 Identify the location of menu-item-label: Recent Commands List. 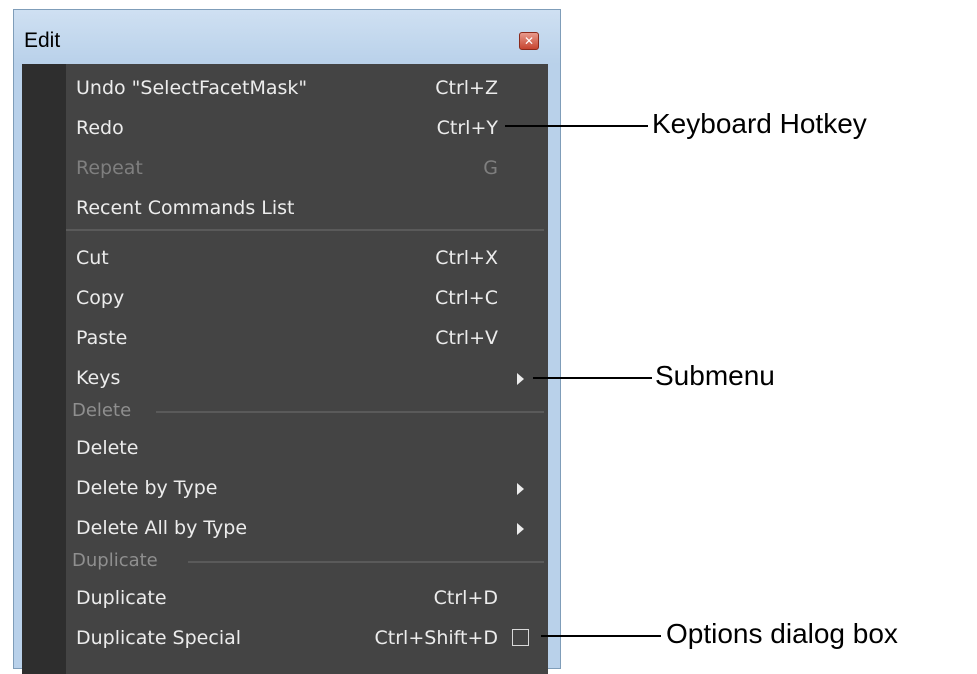
(185, 208).